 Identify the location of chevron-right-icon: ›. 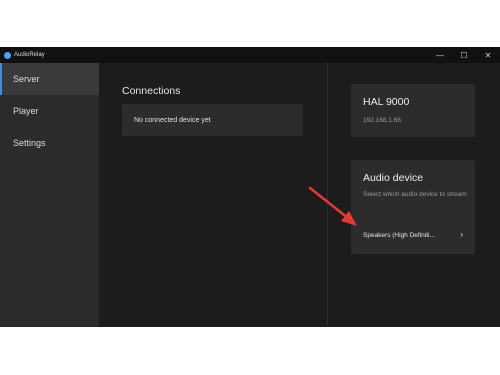
(461, 234).